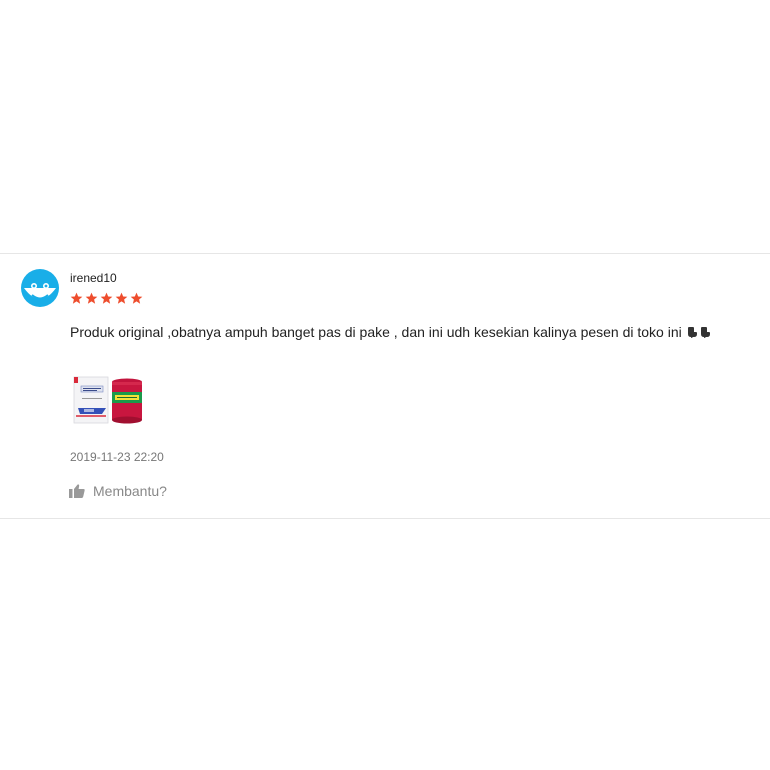 This screenshot has height=770, width=770. I want to click on avatar, so click(40, 288).